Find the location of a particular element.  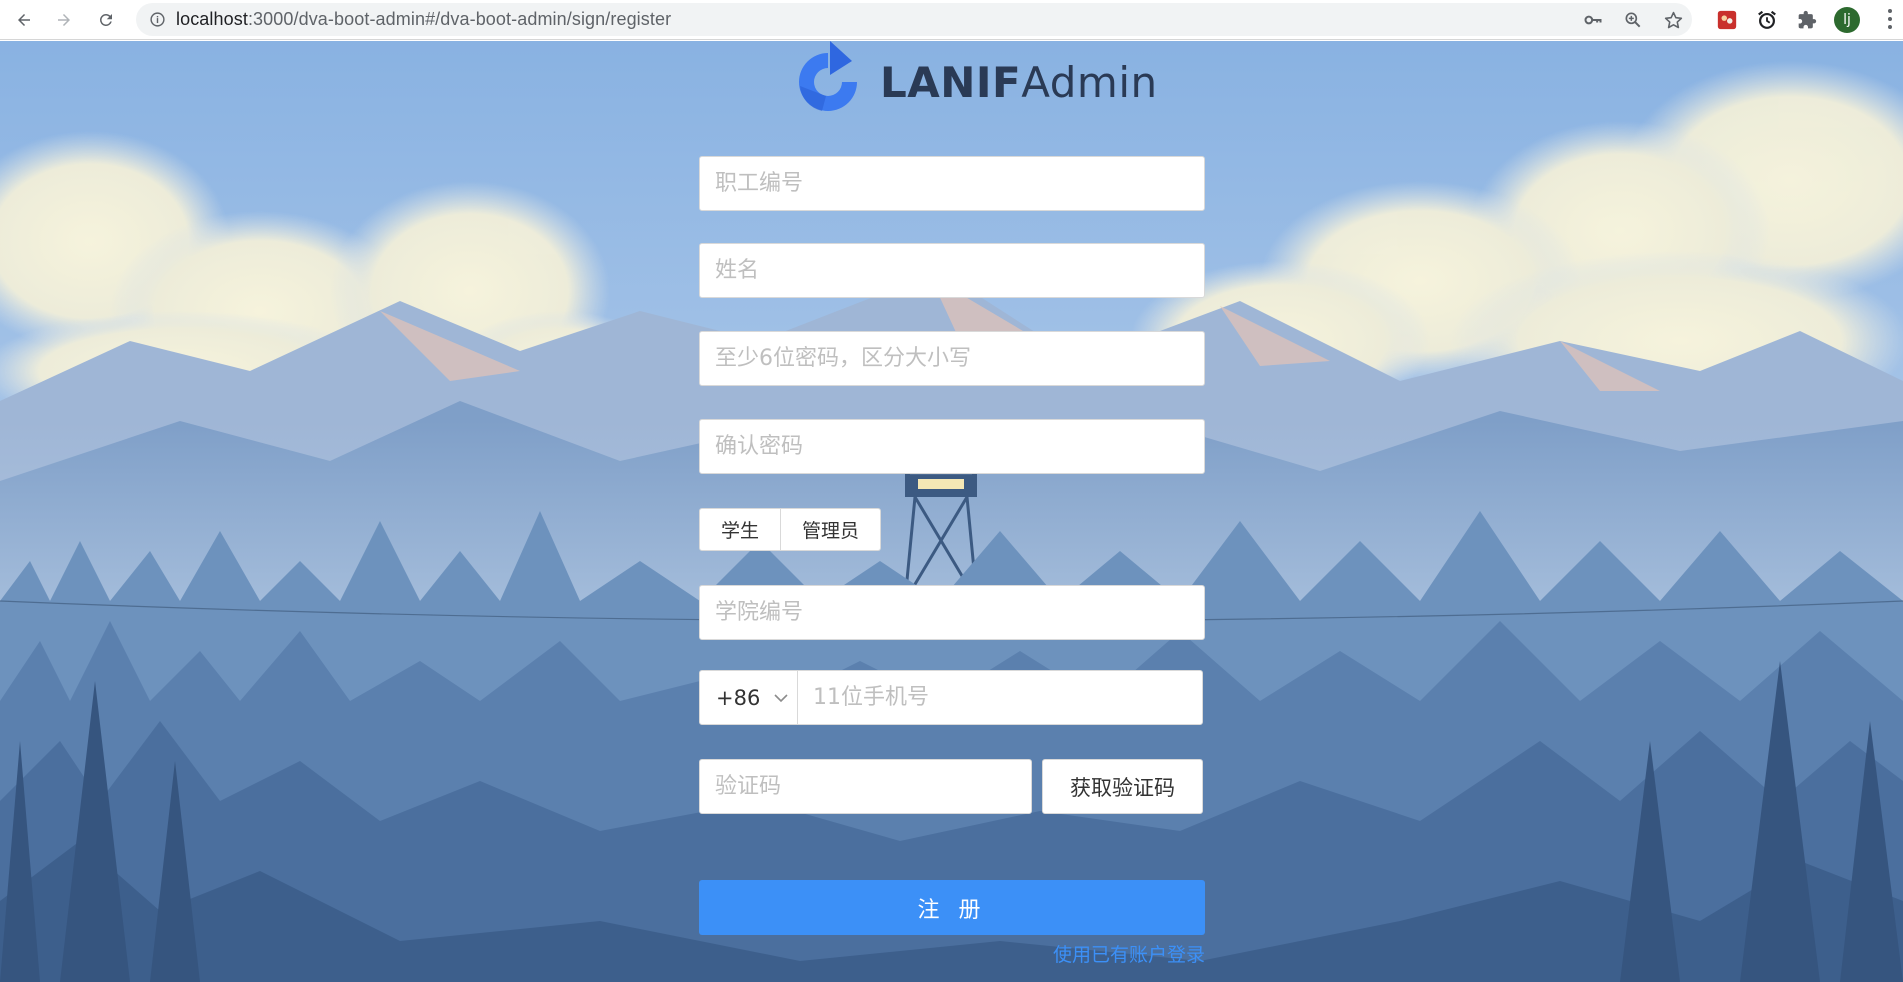

zoom-icon is located at coordinates (1633, 20).